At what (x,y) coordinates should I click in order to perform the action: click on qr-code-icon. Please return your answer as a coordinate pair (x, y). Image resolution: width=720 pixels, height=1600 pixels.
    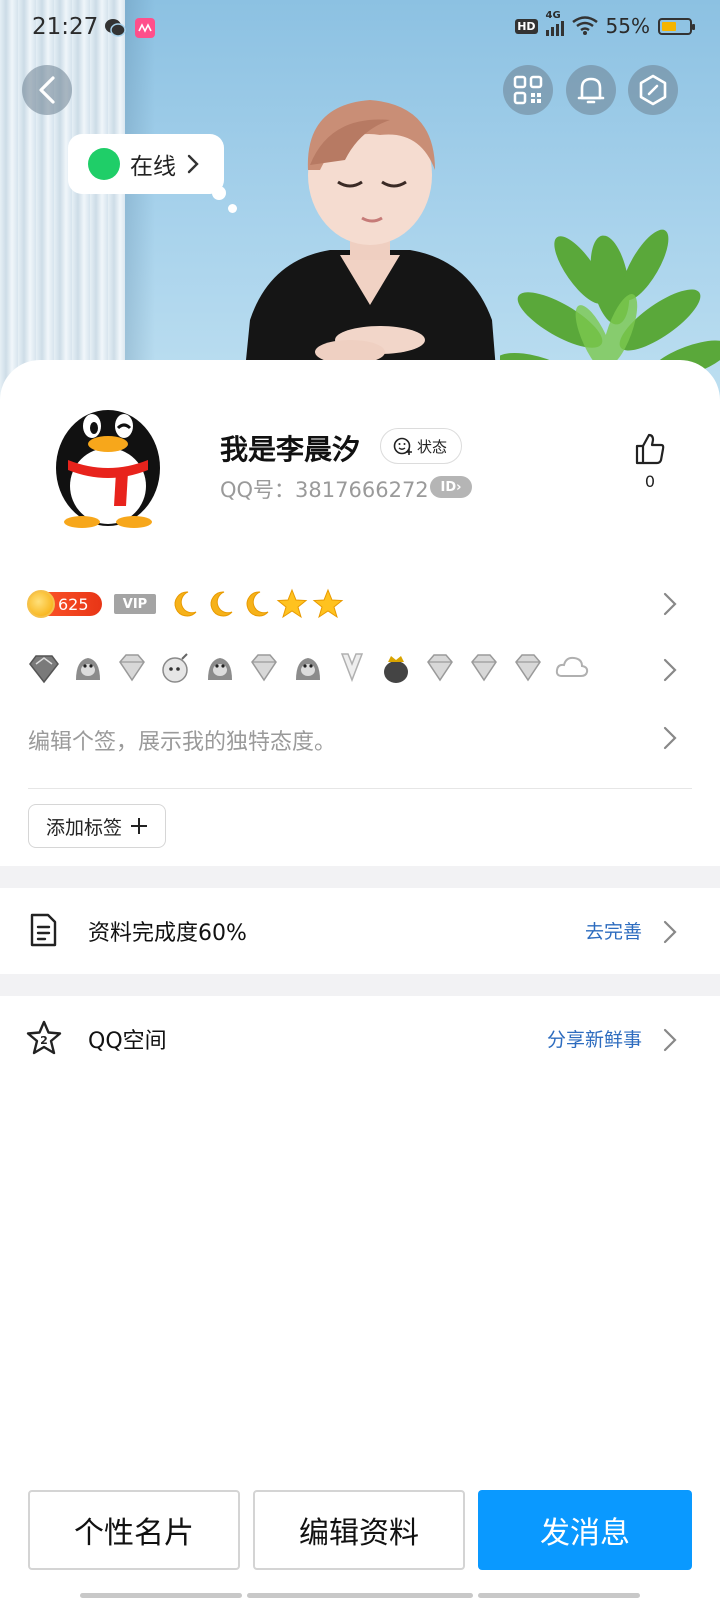
    Looking at the image, I should click on (528, 90).